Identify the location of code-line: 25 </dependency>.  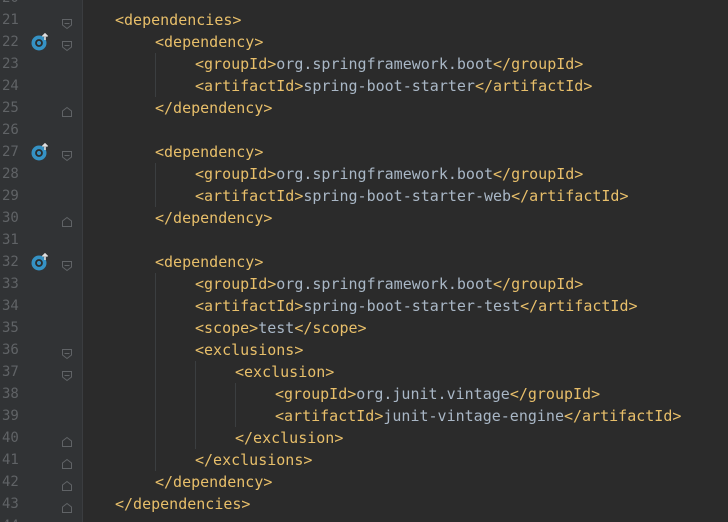
(364, 108).